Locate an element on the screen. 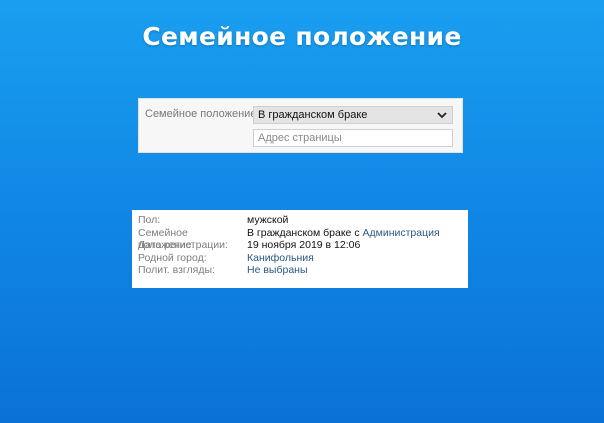 This screenshot has height=423, width=604. politics-value: Не выбраны is located at coordinates (277, 270).